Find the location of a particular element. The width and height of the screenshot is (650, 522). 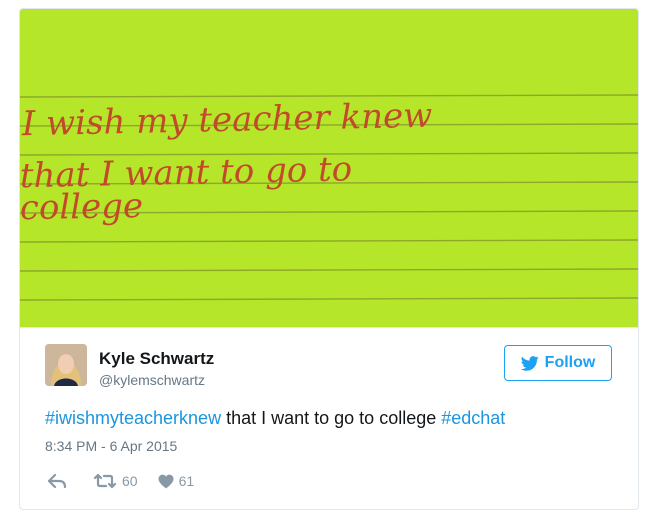

follow-button: Follow is located at coordinates (558, 363).